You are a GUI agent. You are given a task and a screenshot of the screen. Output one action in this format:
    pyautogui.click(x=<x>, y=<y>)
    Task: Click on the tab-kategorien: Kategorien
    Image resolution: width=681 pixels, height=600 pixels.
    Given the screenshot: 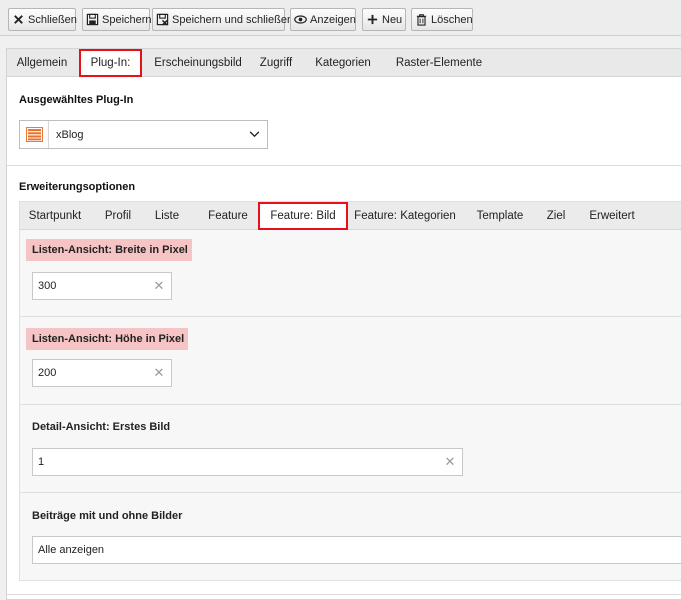 What is the action you would take?
    pyautogui.click(x=343, y=63)
    